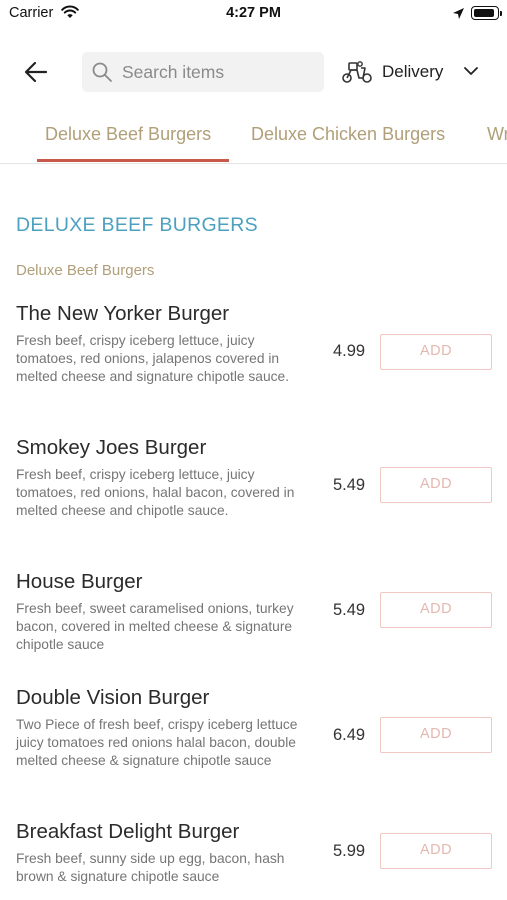  Describe the element at coordinates (486, 13) in the screenshot. I see `battery-icon` at that location.